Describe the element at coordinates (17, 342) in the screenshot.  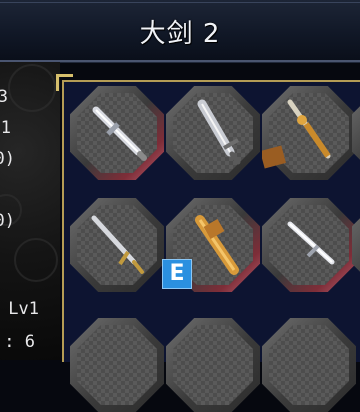
I see `points-label: P : 6` at that location.